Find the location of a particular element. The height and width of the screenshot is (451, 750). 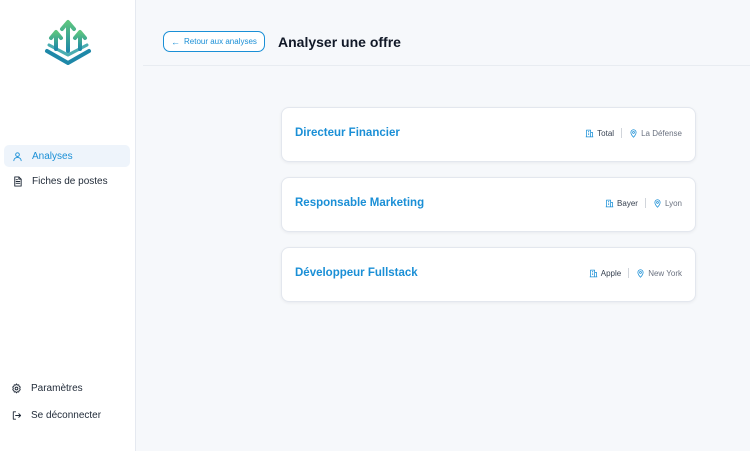

back-to-analyses-button: ← Retour aux analyses is located at coordinates (214, 41).